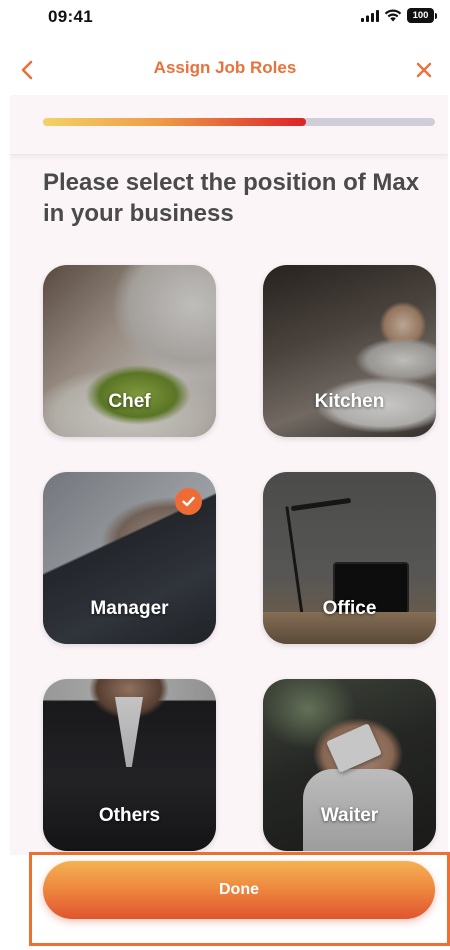  Describe the element at coordinates (349, 608) in the screenshot. I see `role-label: Office` at that location.